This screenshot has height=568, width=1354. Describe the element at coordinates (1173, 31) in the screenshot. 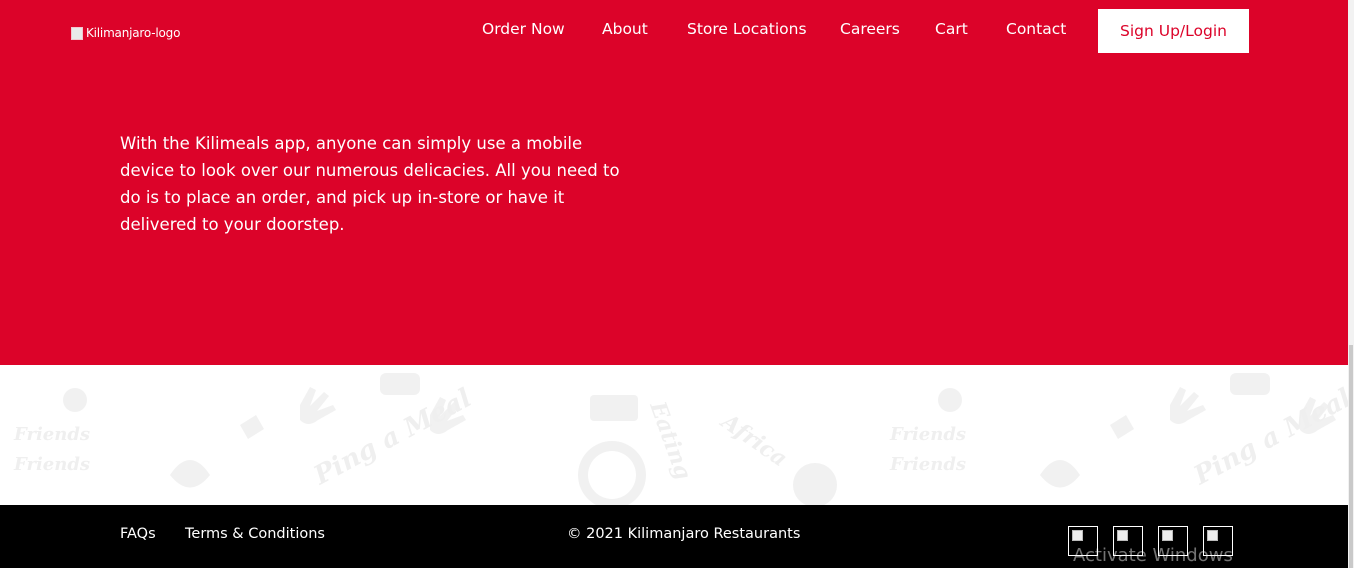

I see `signup-login-button: Sign Up/Login` at that location.